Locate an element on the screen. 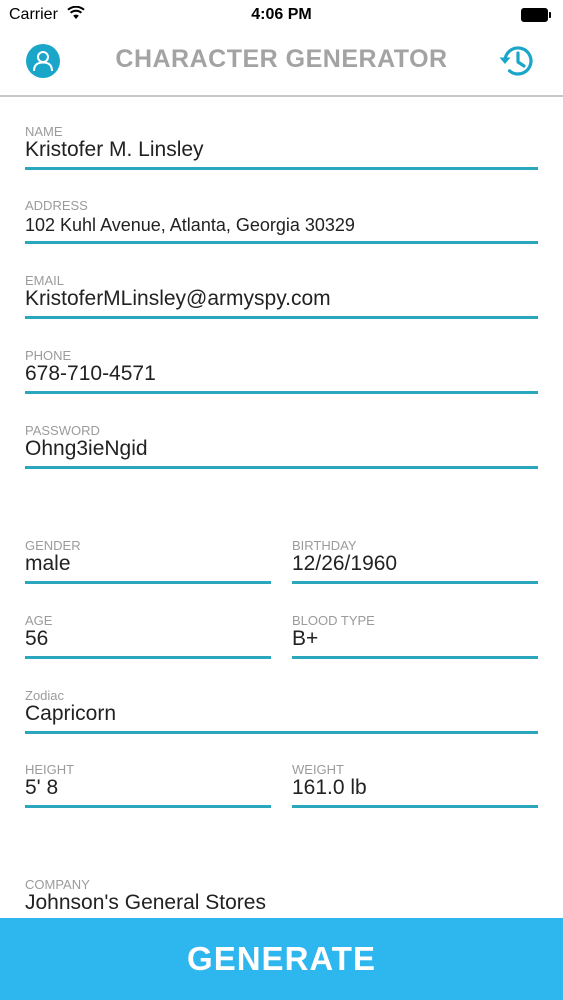 This screenshot has height=1000, width=563. phone-field: PHONE 678-710-4571 is located at coordinates (281, 372).